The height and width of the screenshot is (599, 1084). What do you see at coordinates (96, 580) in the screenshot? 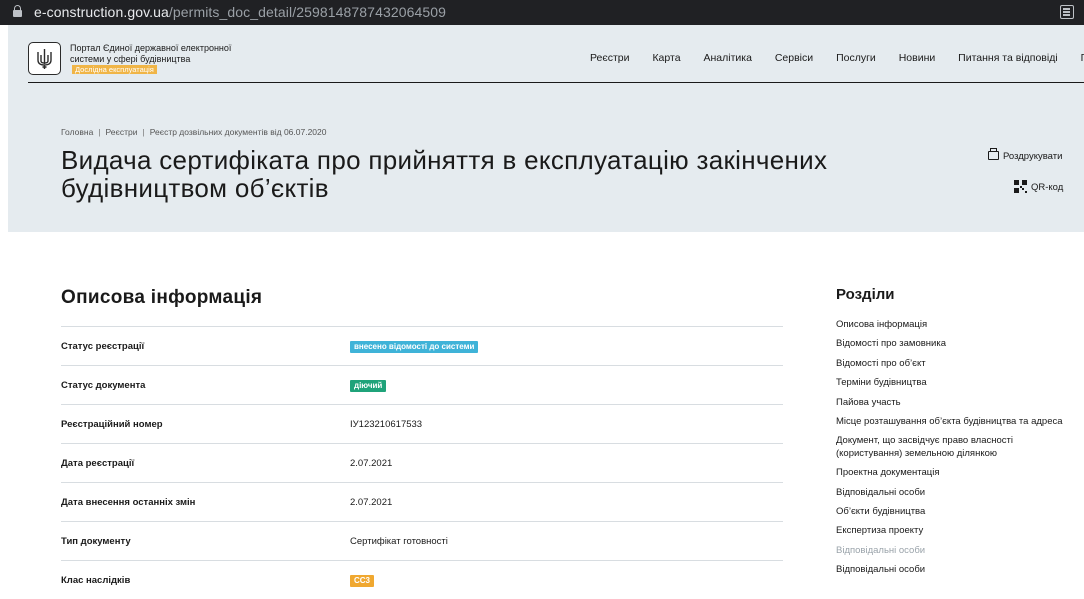
I see `row-label: Клас наслідків` at bounding box center [96, 580].